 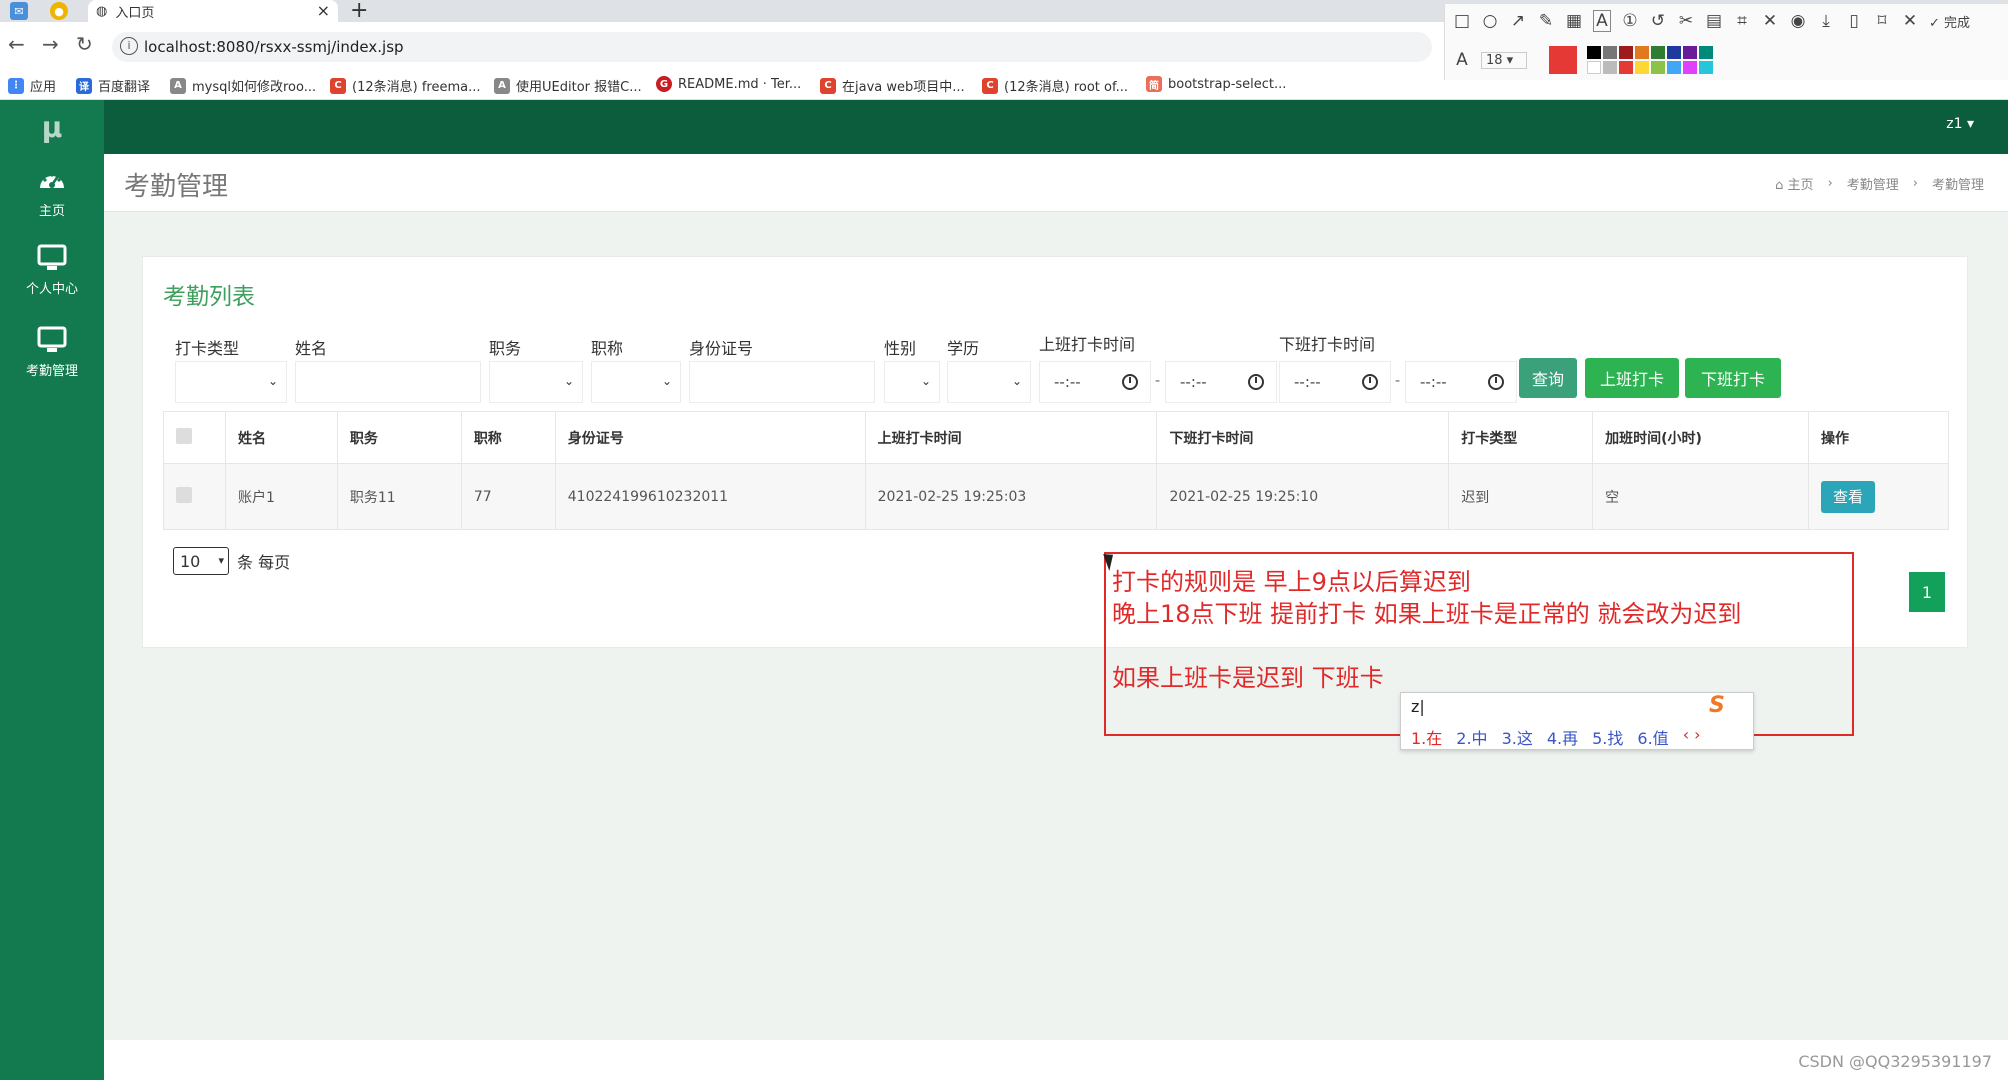 I want to click on clock-out-start-input: --:--, so click(x=1335, y=382).